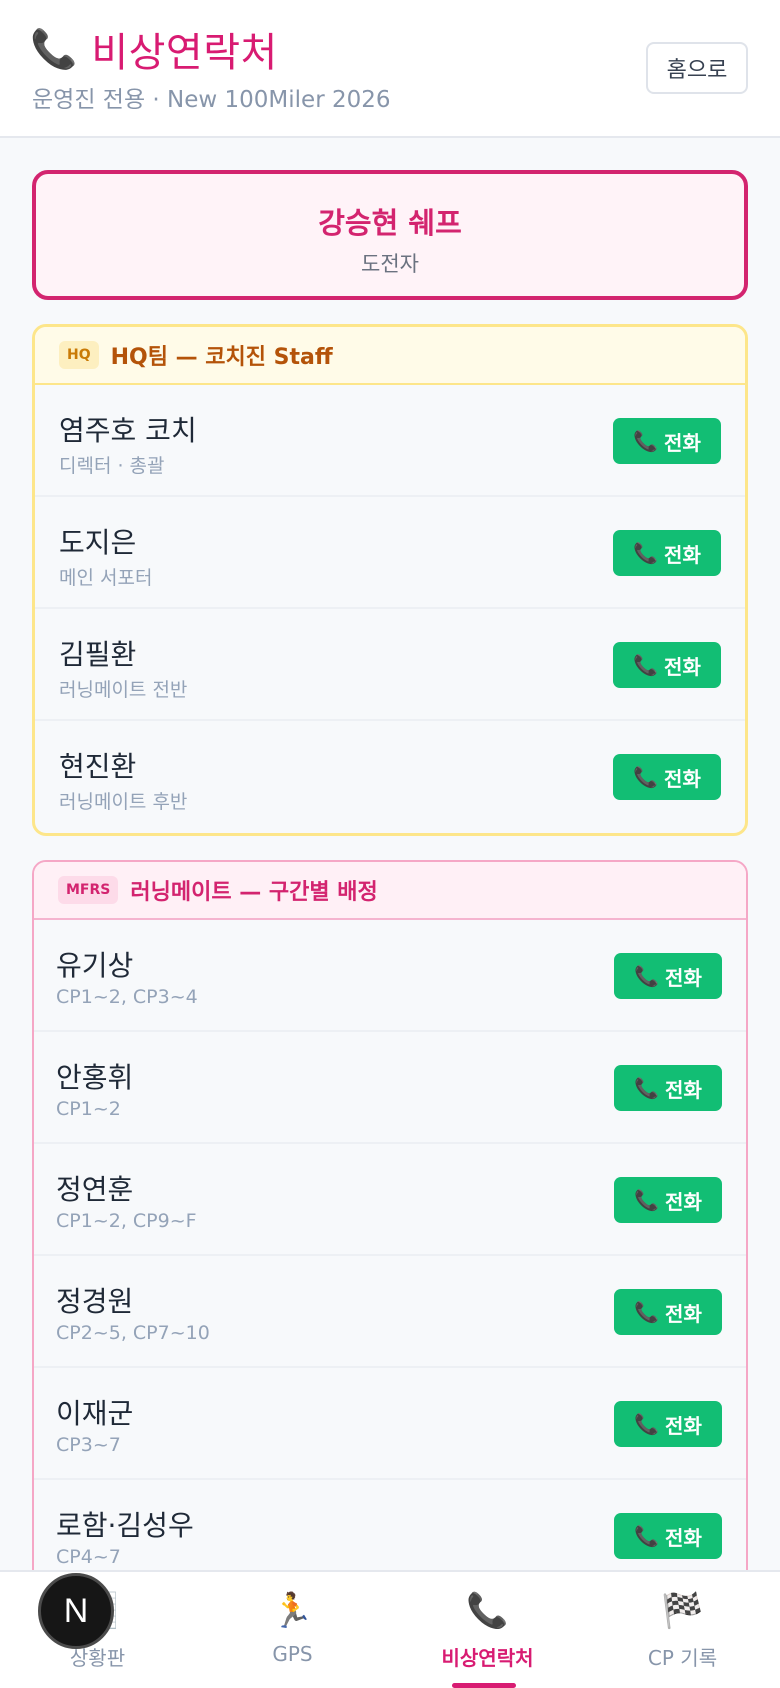 The height and width of the screenshot is (1688, 780). I want to click on contact-name: 정경원, so click(95, 1301).